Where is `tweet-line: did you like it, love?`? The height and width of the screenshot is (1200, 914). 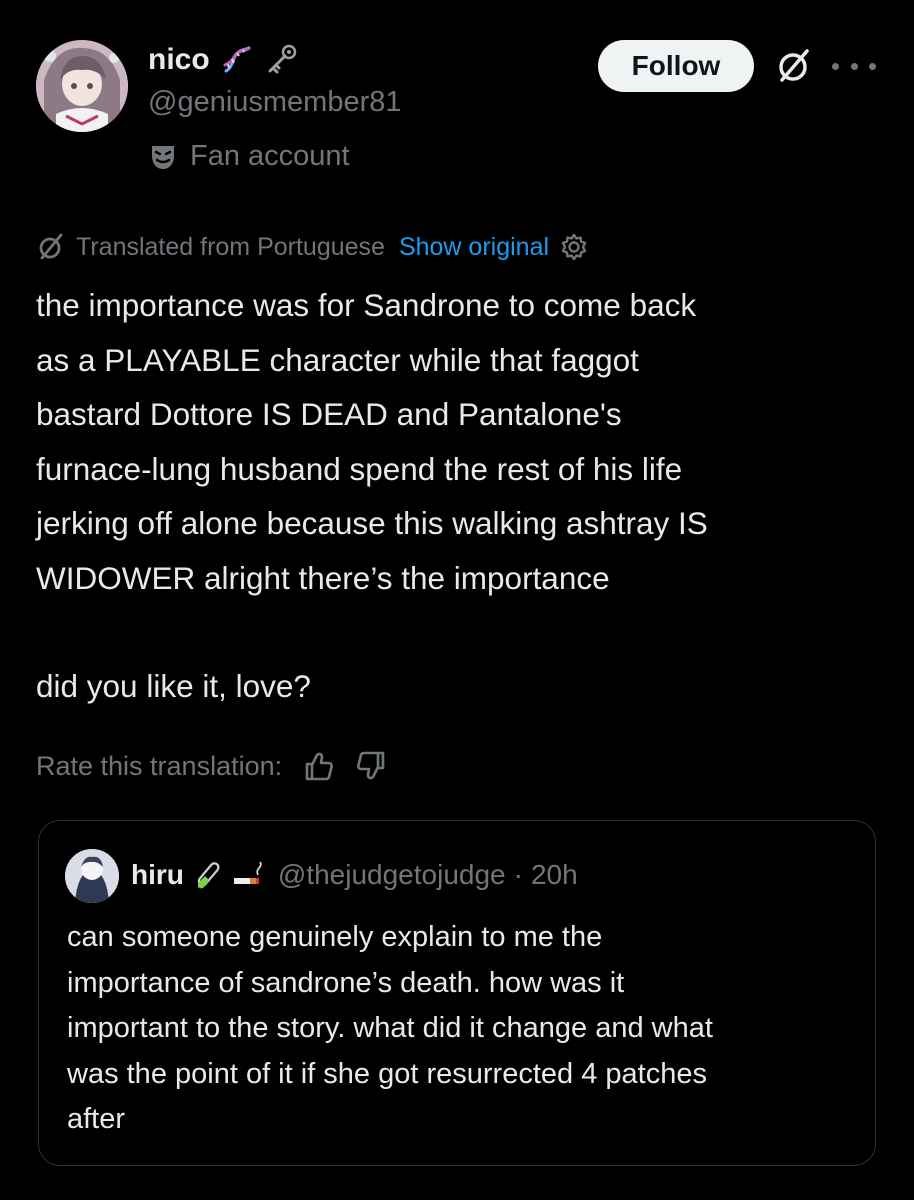 tweet-line: did you like it, love? is located at coordinates (173, 686).